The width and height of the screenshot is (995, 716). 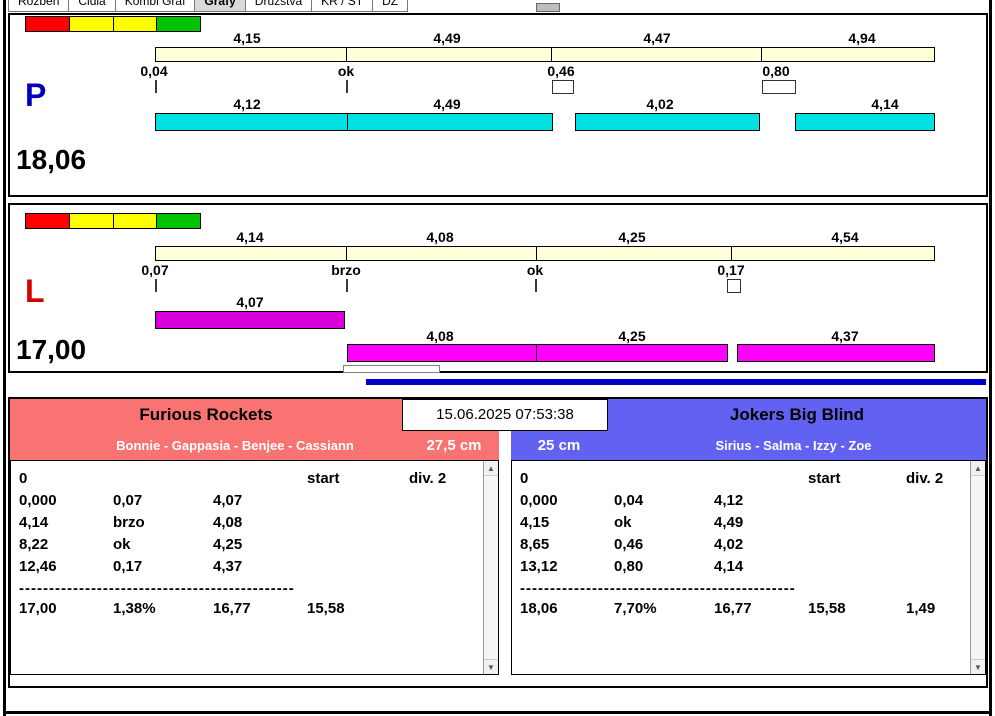 What do you see at coordinates (228, 522) in the screenshot?
I see `table-cell: 4,08` at bounding box center [228, 522].